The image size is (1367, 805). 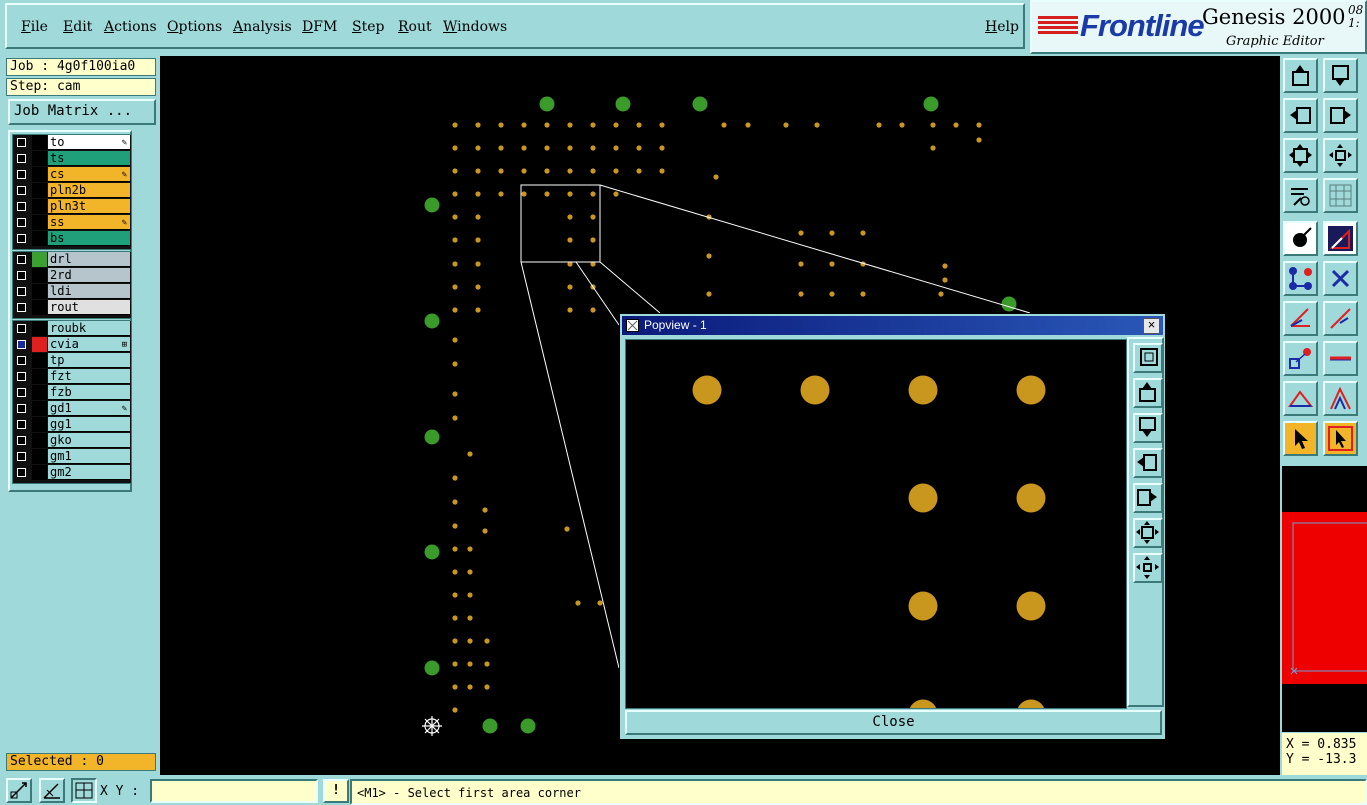 What do you see at coordinates (1300, 195) in the screenshot?
I see `settings-tools-icon` at bounding box center [1300, 195].